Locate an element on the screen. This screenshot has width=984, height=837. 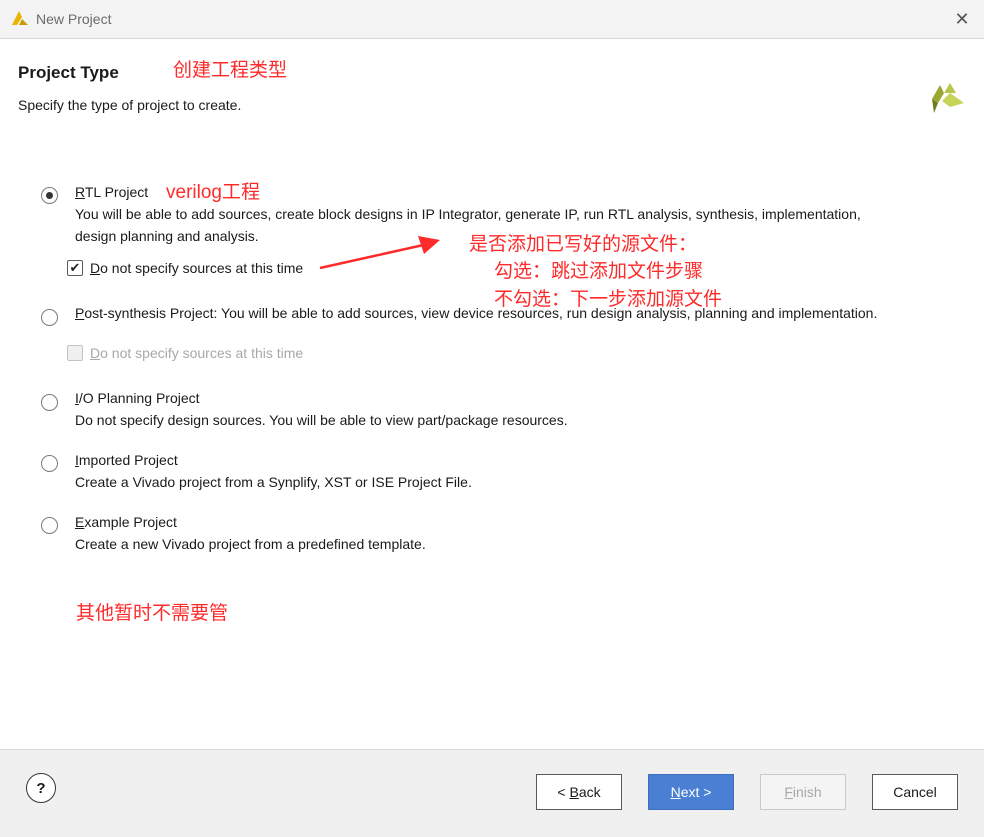
help-button: ? is located at coordinates (41, 788).